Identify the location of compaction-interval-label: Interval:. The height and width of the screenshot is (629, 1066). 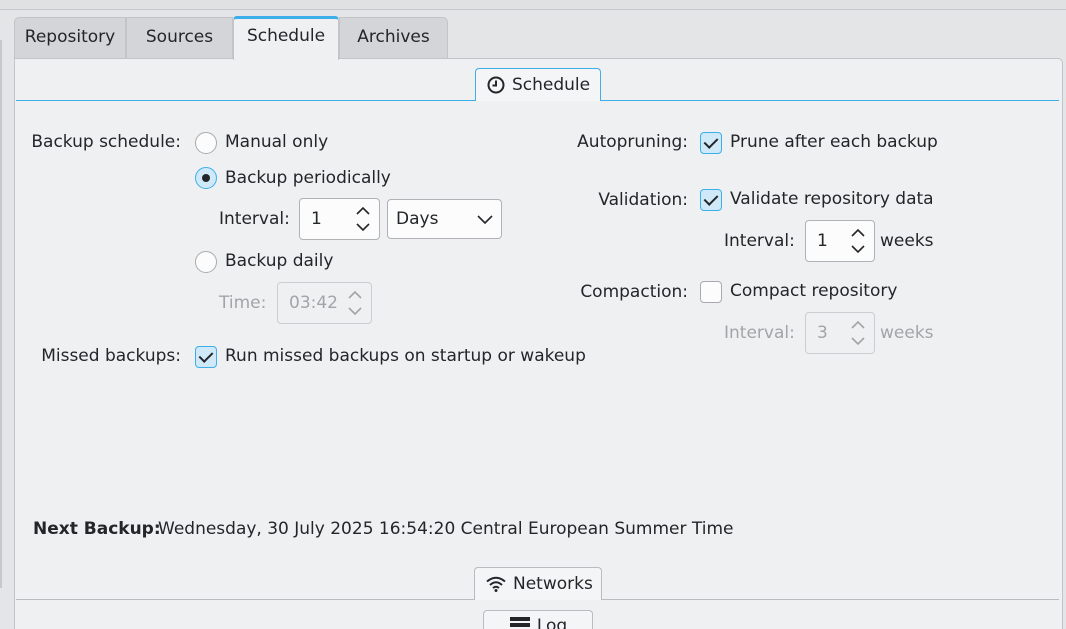
(759, 333).